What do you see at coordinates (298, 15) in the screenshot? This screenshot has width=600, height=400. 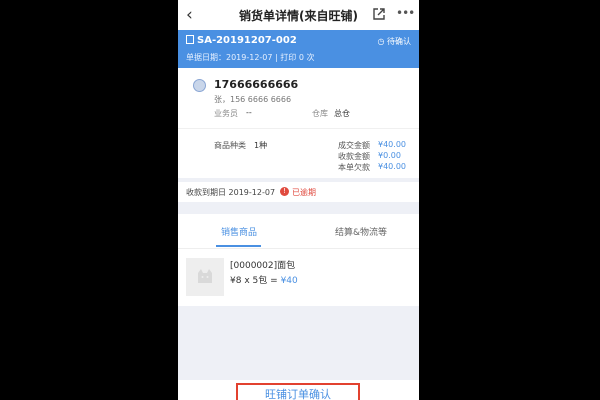 I see `nav-bar: ‹ 销货单详情(来自旺铺) •••` at bounding box center [298, 15].